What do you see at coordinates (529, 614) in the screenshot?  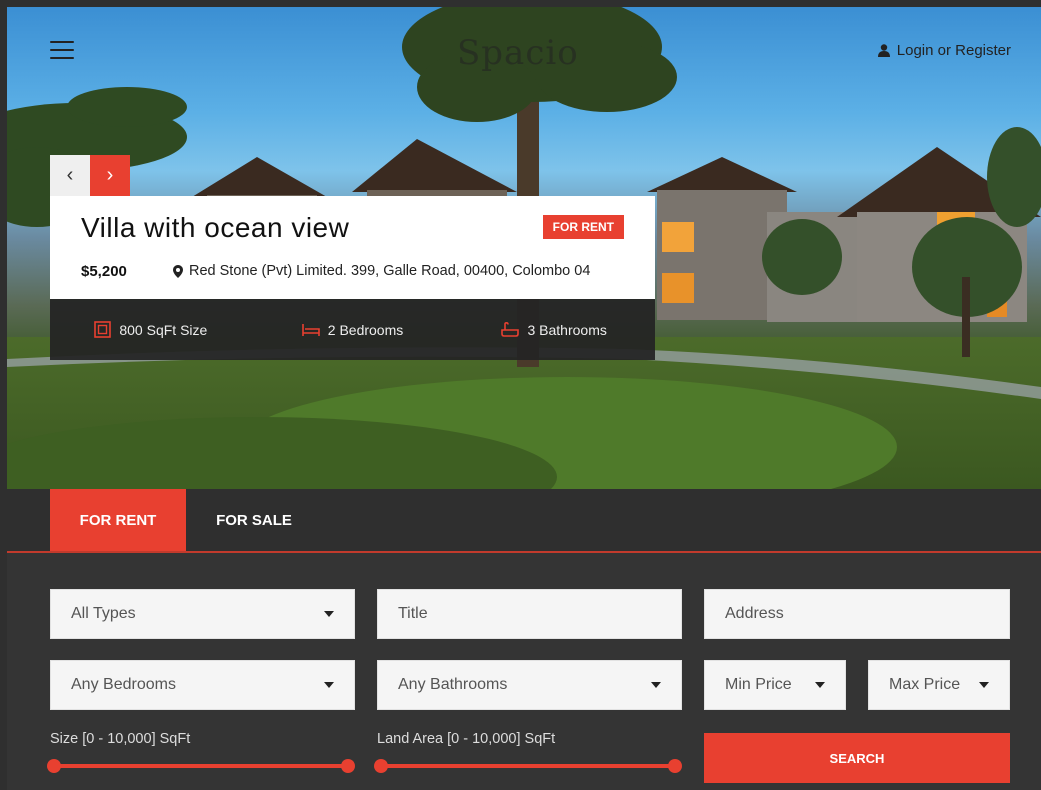 I see `title-input: Title` at bounding box center [529, 614].